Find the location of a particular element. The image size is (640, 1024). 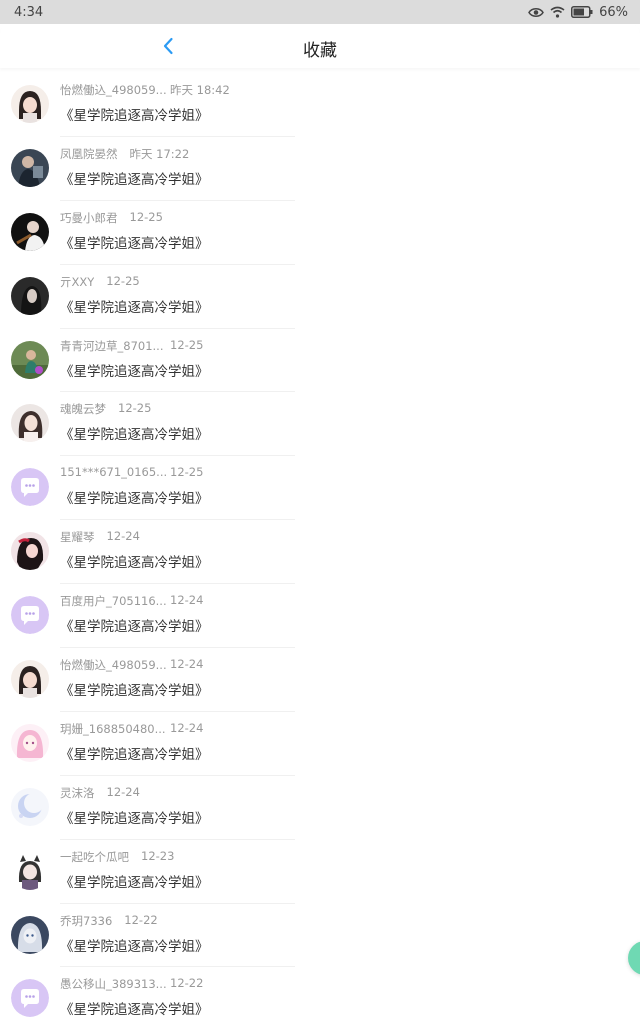

status-bar: 4:34 66% is located at coordinates (320, 12).